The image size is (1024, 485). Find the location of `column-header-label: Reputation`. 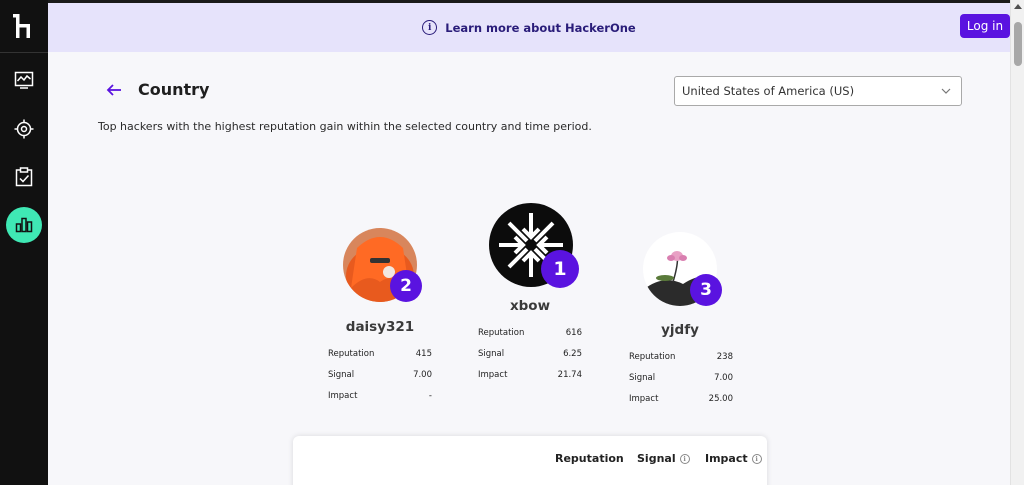

column-header-label: Reputation is located at coordinates (589, 458).